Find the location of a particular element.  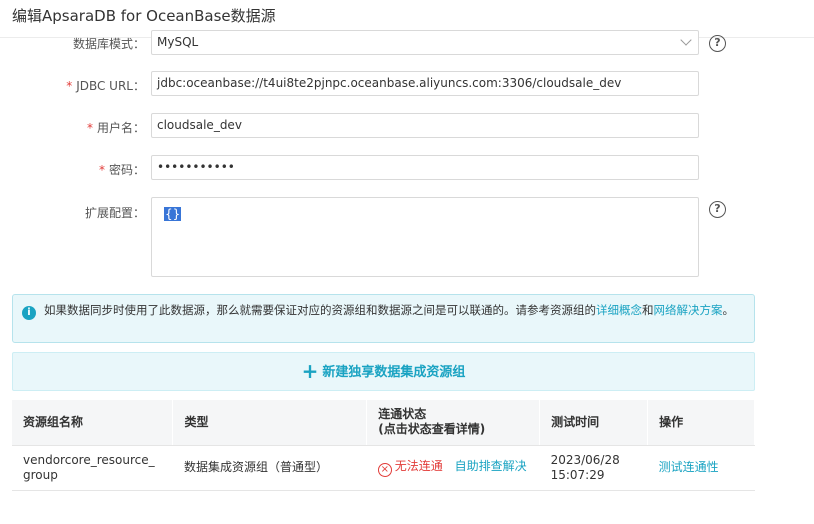

error-icon: × is located at coordinates (384, 469).